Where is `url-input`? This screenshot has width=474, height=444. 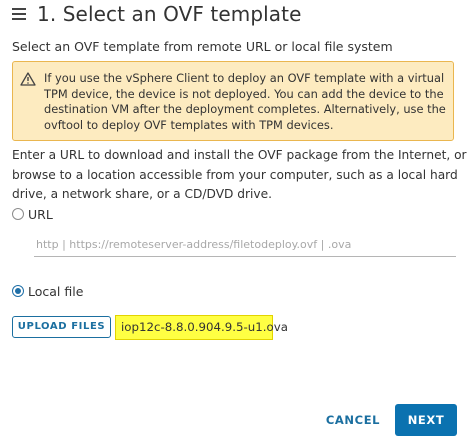 url-input is located at coordinates (245, 245).